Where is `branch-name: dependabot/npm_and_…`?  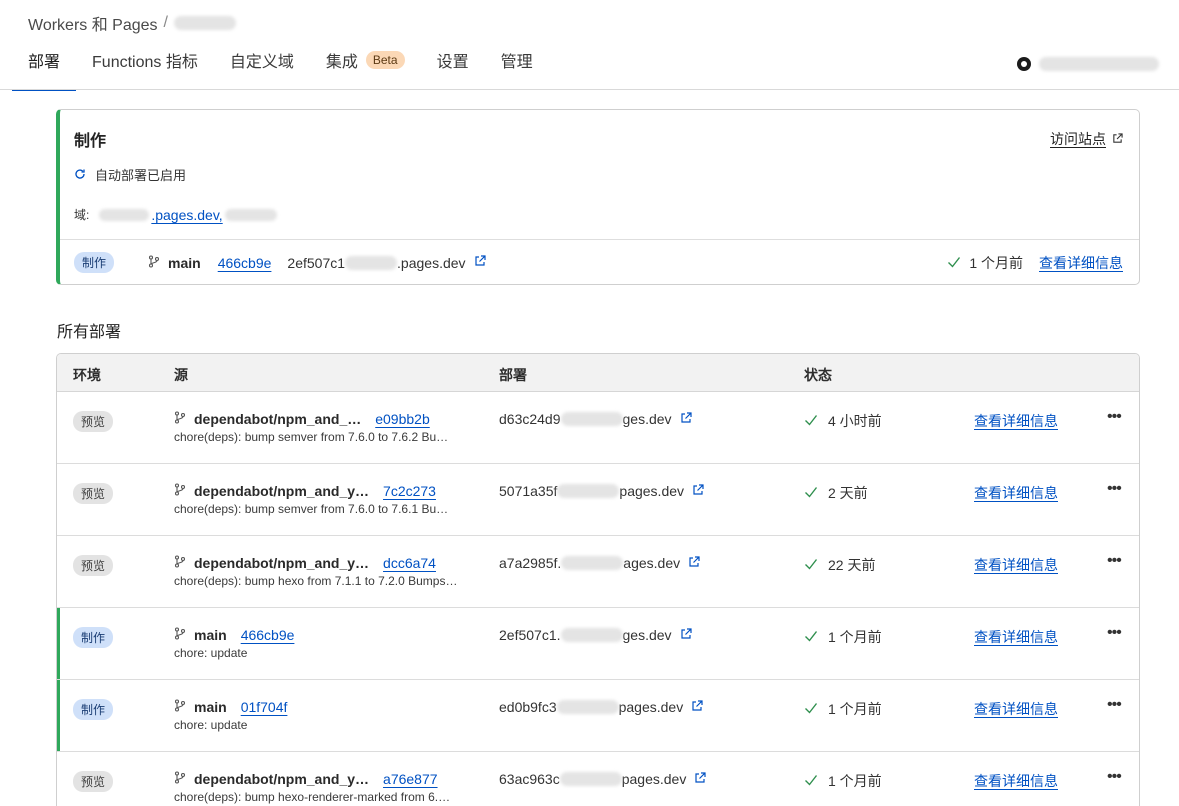
branch-name: dependabot/npm_and_… is located at coordinates (278, 419).